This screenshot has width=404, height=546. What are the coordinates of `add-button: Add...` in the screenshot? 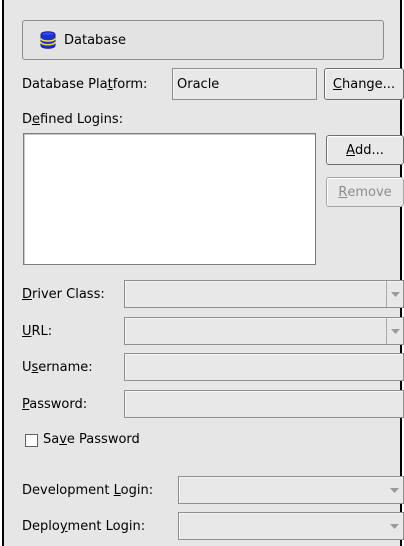 It's located at (365, 150).